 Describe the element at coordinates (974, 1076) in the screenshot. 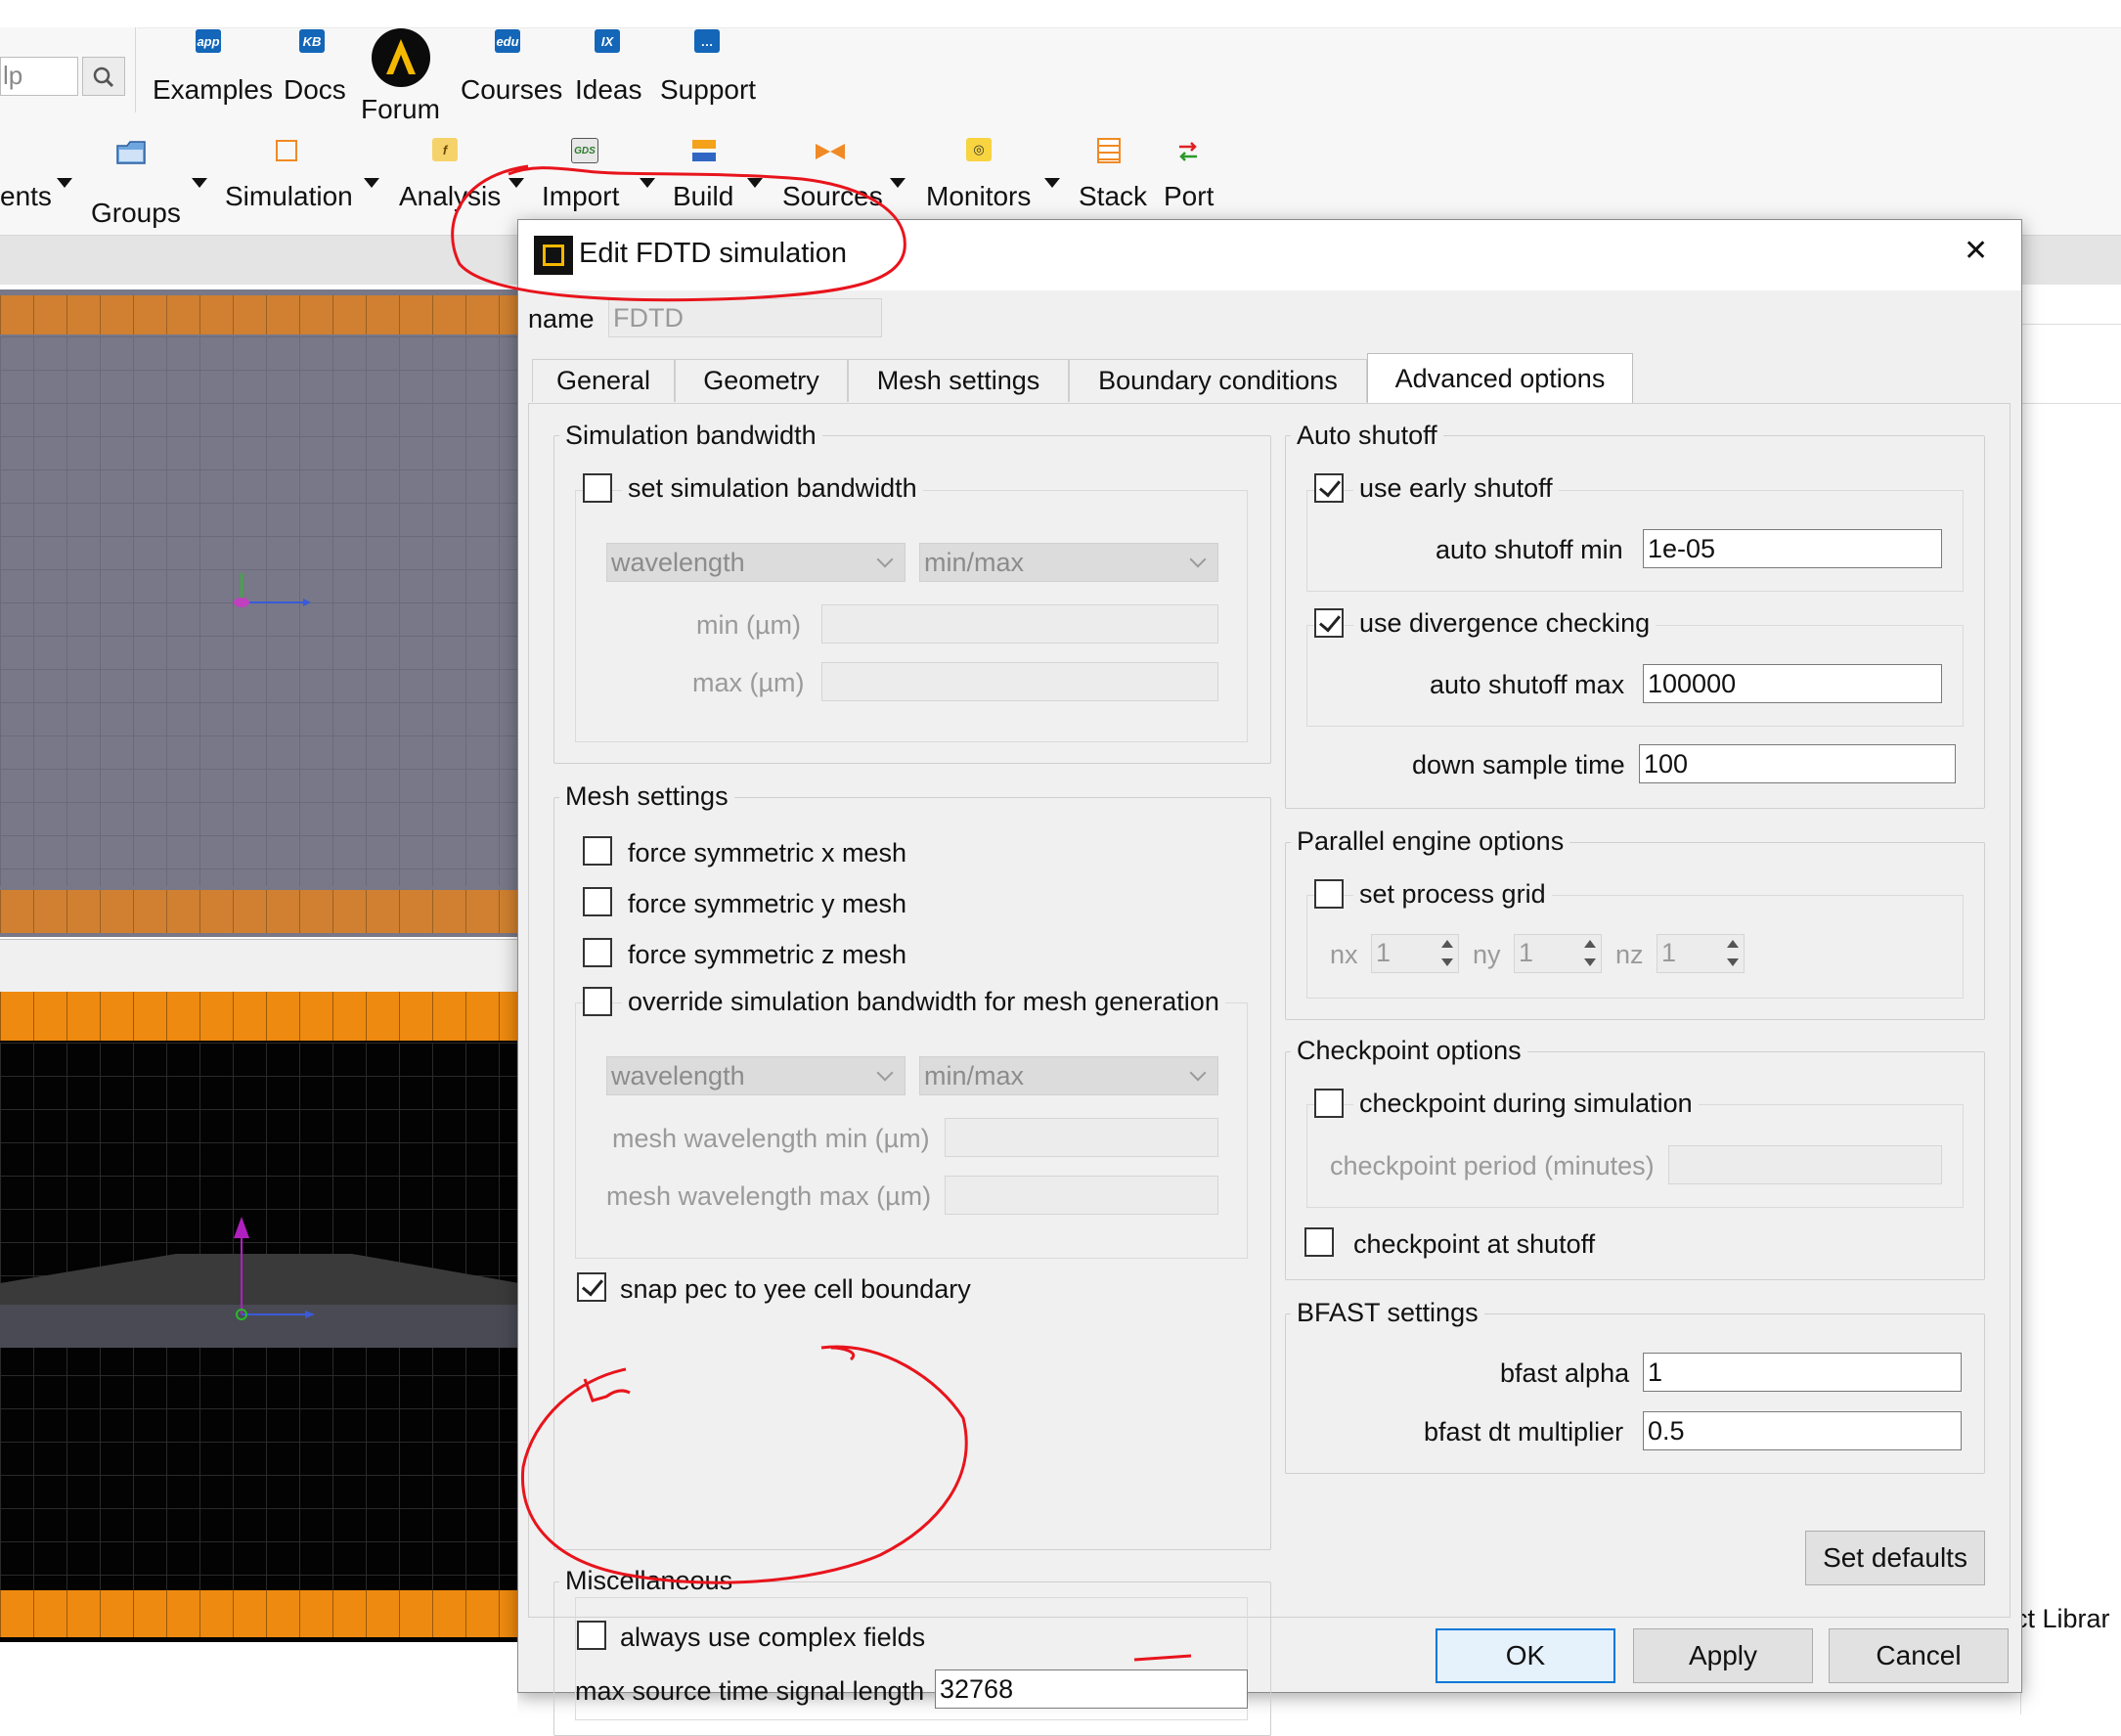

I see `select-value: min/max` at that location.